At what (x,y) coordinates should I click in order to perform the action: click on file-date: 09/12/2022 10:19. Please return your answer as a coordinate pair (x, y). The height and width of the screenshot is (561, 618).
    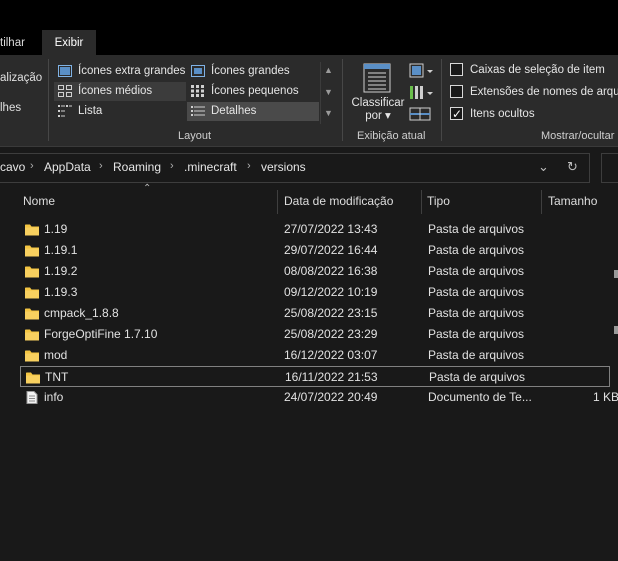
    Looking at the image, I should click on (331, 292).